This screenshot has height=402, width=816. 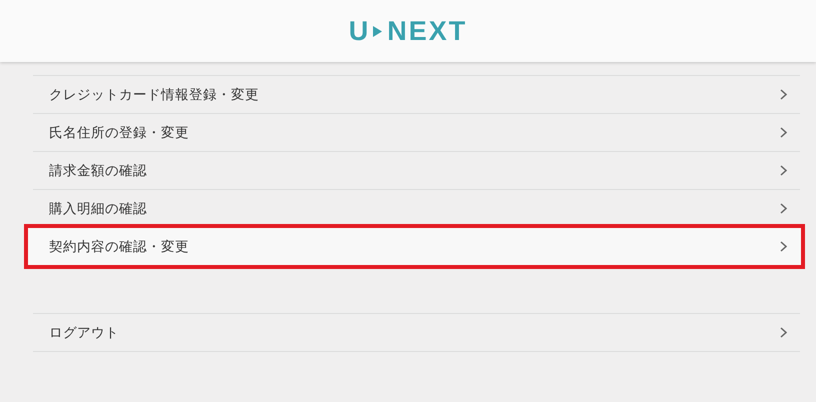 I want to click on logo-text: U, so click(x=359, y=31).